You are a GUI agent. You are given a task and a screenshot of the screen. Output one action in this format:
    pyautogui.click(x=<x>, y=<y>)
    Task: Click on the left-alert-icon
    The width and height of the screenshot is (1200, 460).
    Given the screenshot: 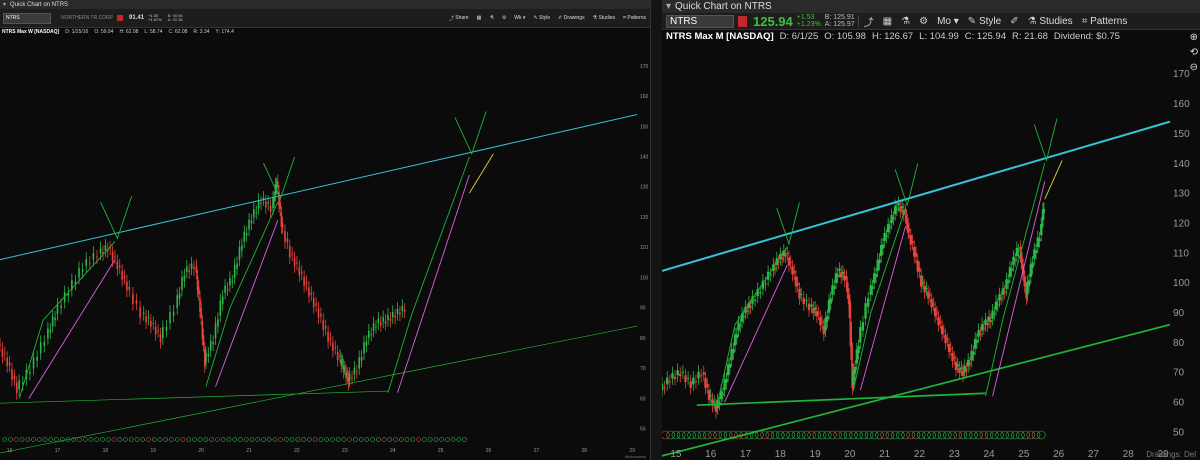 What is the action you would take?
    pyautogui.click(x=120, y=18)
    